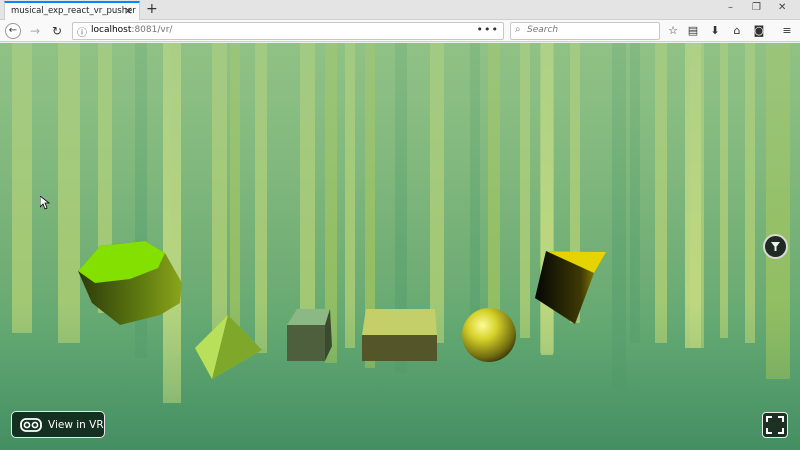 Image resolution: width=800 pixels, height=450 pixels. Describe the element at coordinates (309, 335) in the screenshot. I see `cube-shape` at that location.